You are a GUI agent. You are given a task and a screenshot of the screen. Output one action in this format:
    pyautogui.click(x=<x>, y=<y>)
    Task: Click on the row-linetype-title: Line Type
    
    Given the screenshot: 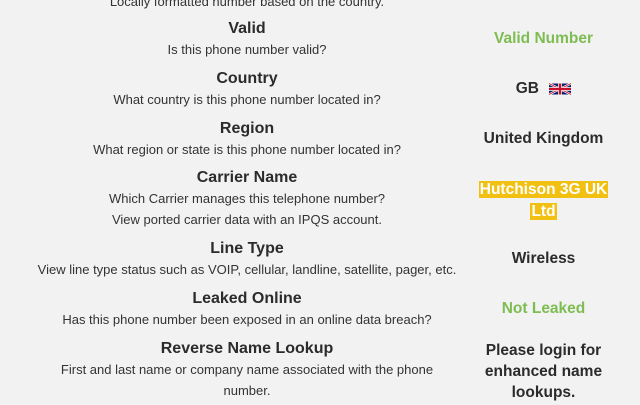 What is the action you would take?
    pyautogui.click(x=247, y=248)
    